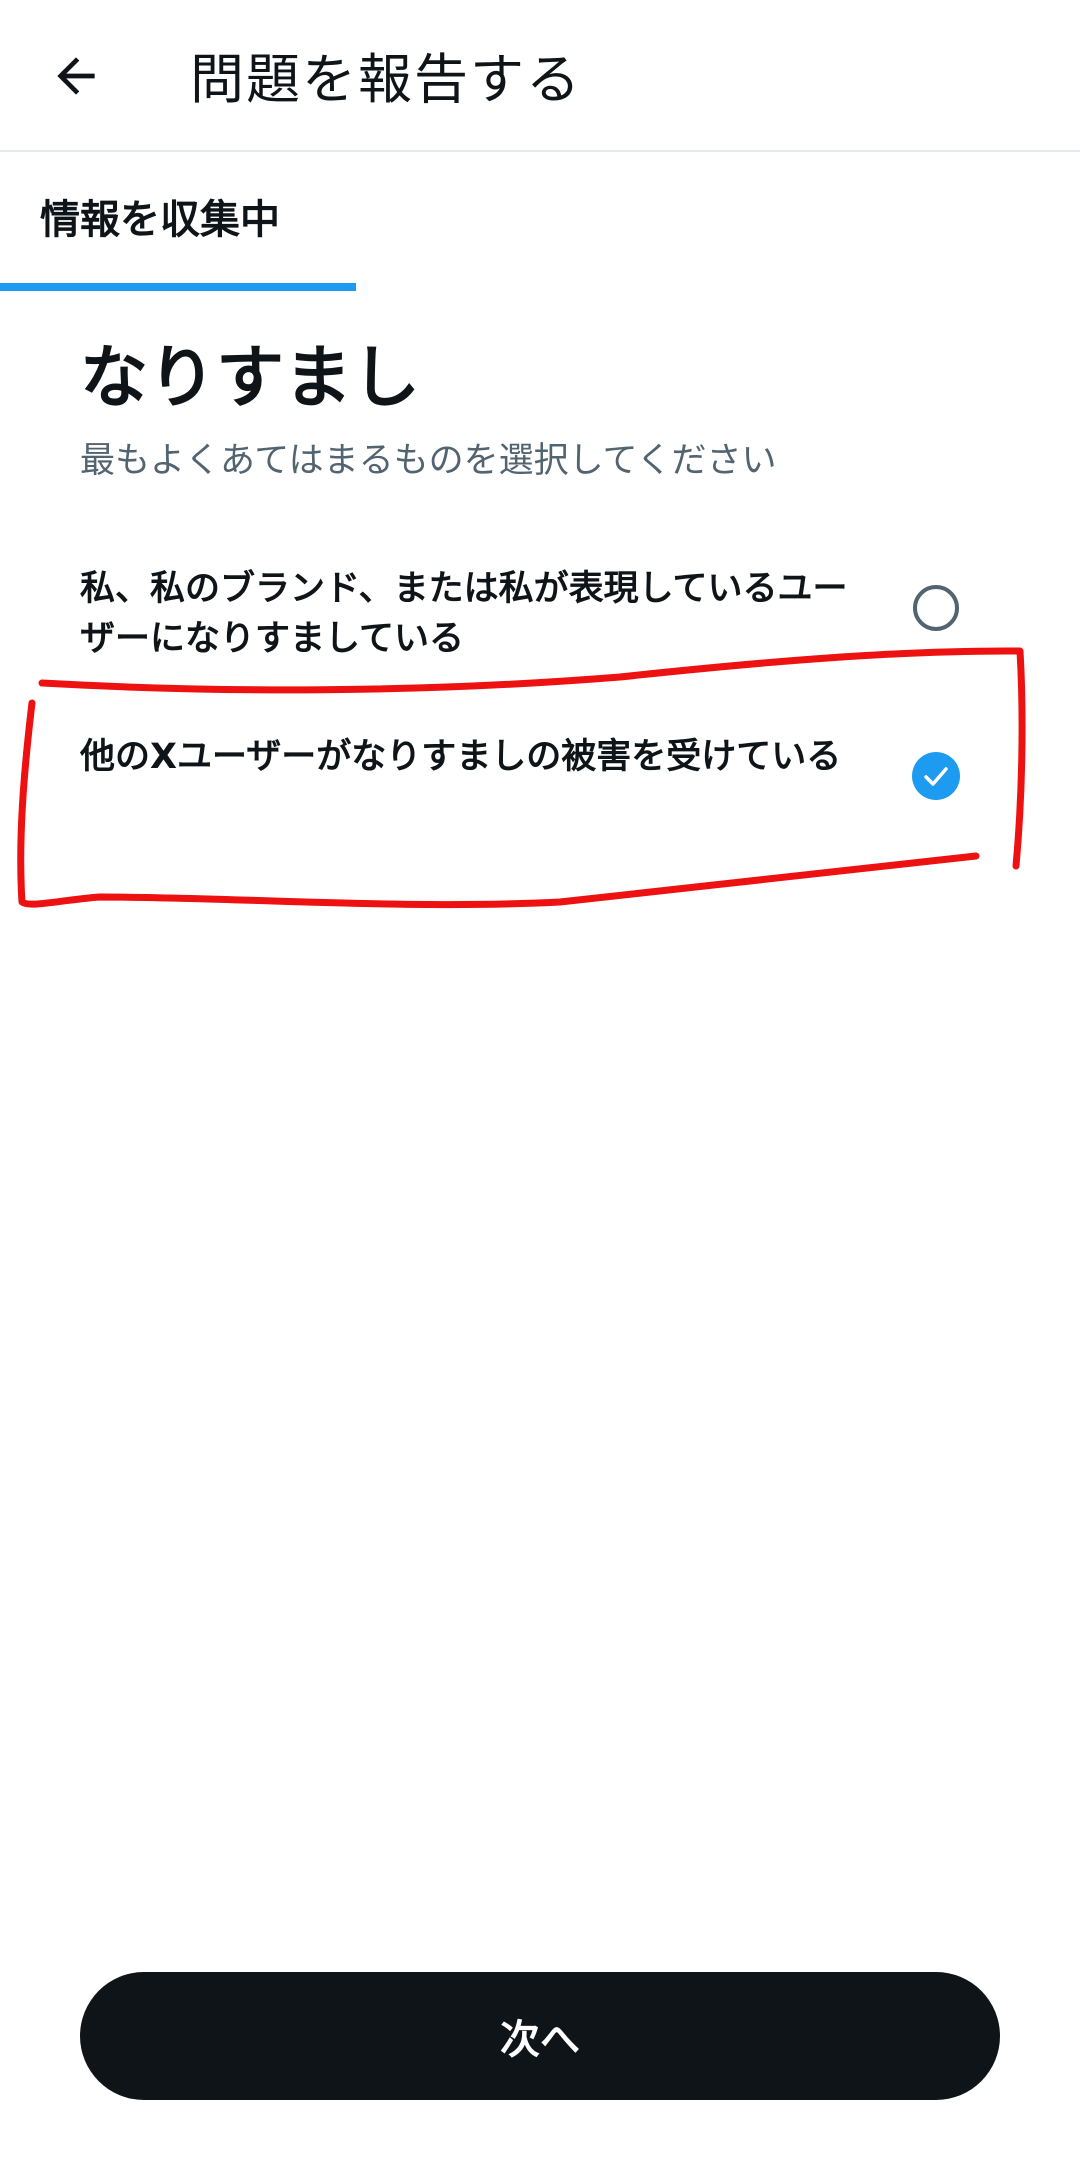 The height and width of the screenshot is (2161, 1080). I want to click on tab-label: 情報を収集中, so click(160, 220).